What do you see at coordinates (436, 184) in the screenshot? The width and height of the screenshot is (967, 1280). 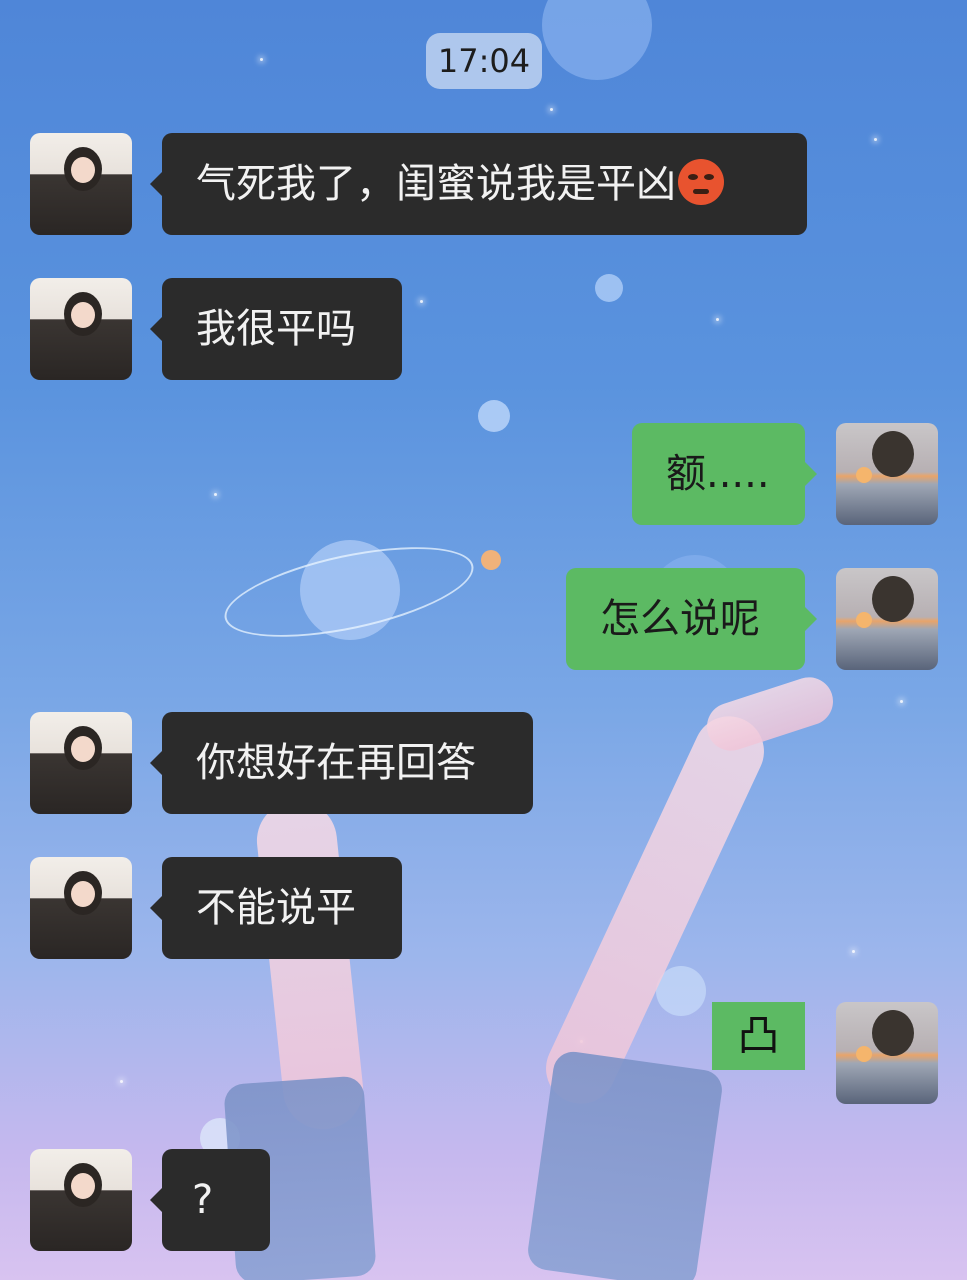 I see `message-text: 气死我了，闺蜜说我是平凶` at bounding box center [436, 184].